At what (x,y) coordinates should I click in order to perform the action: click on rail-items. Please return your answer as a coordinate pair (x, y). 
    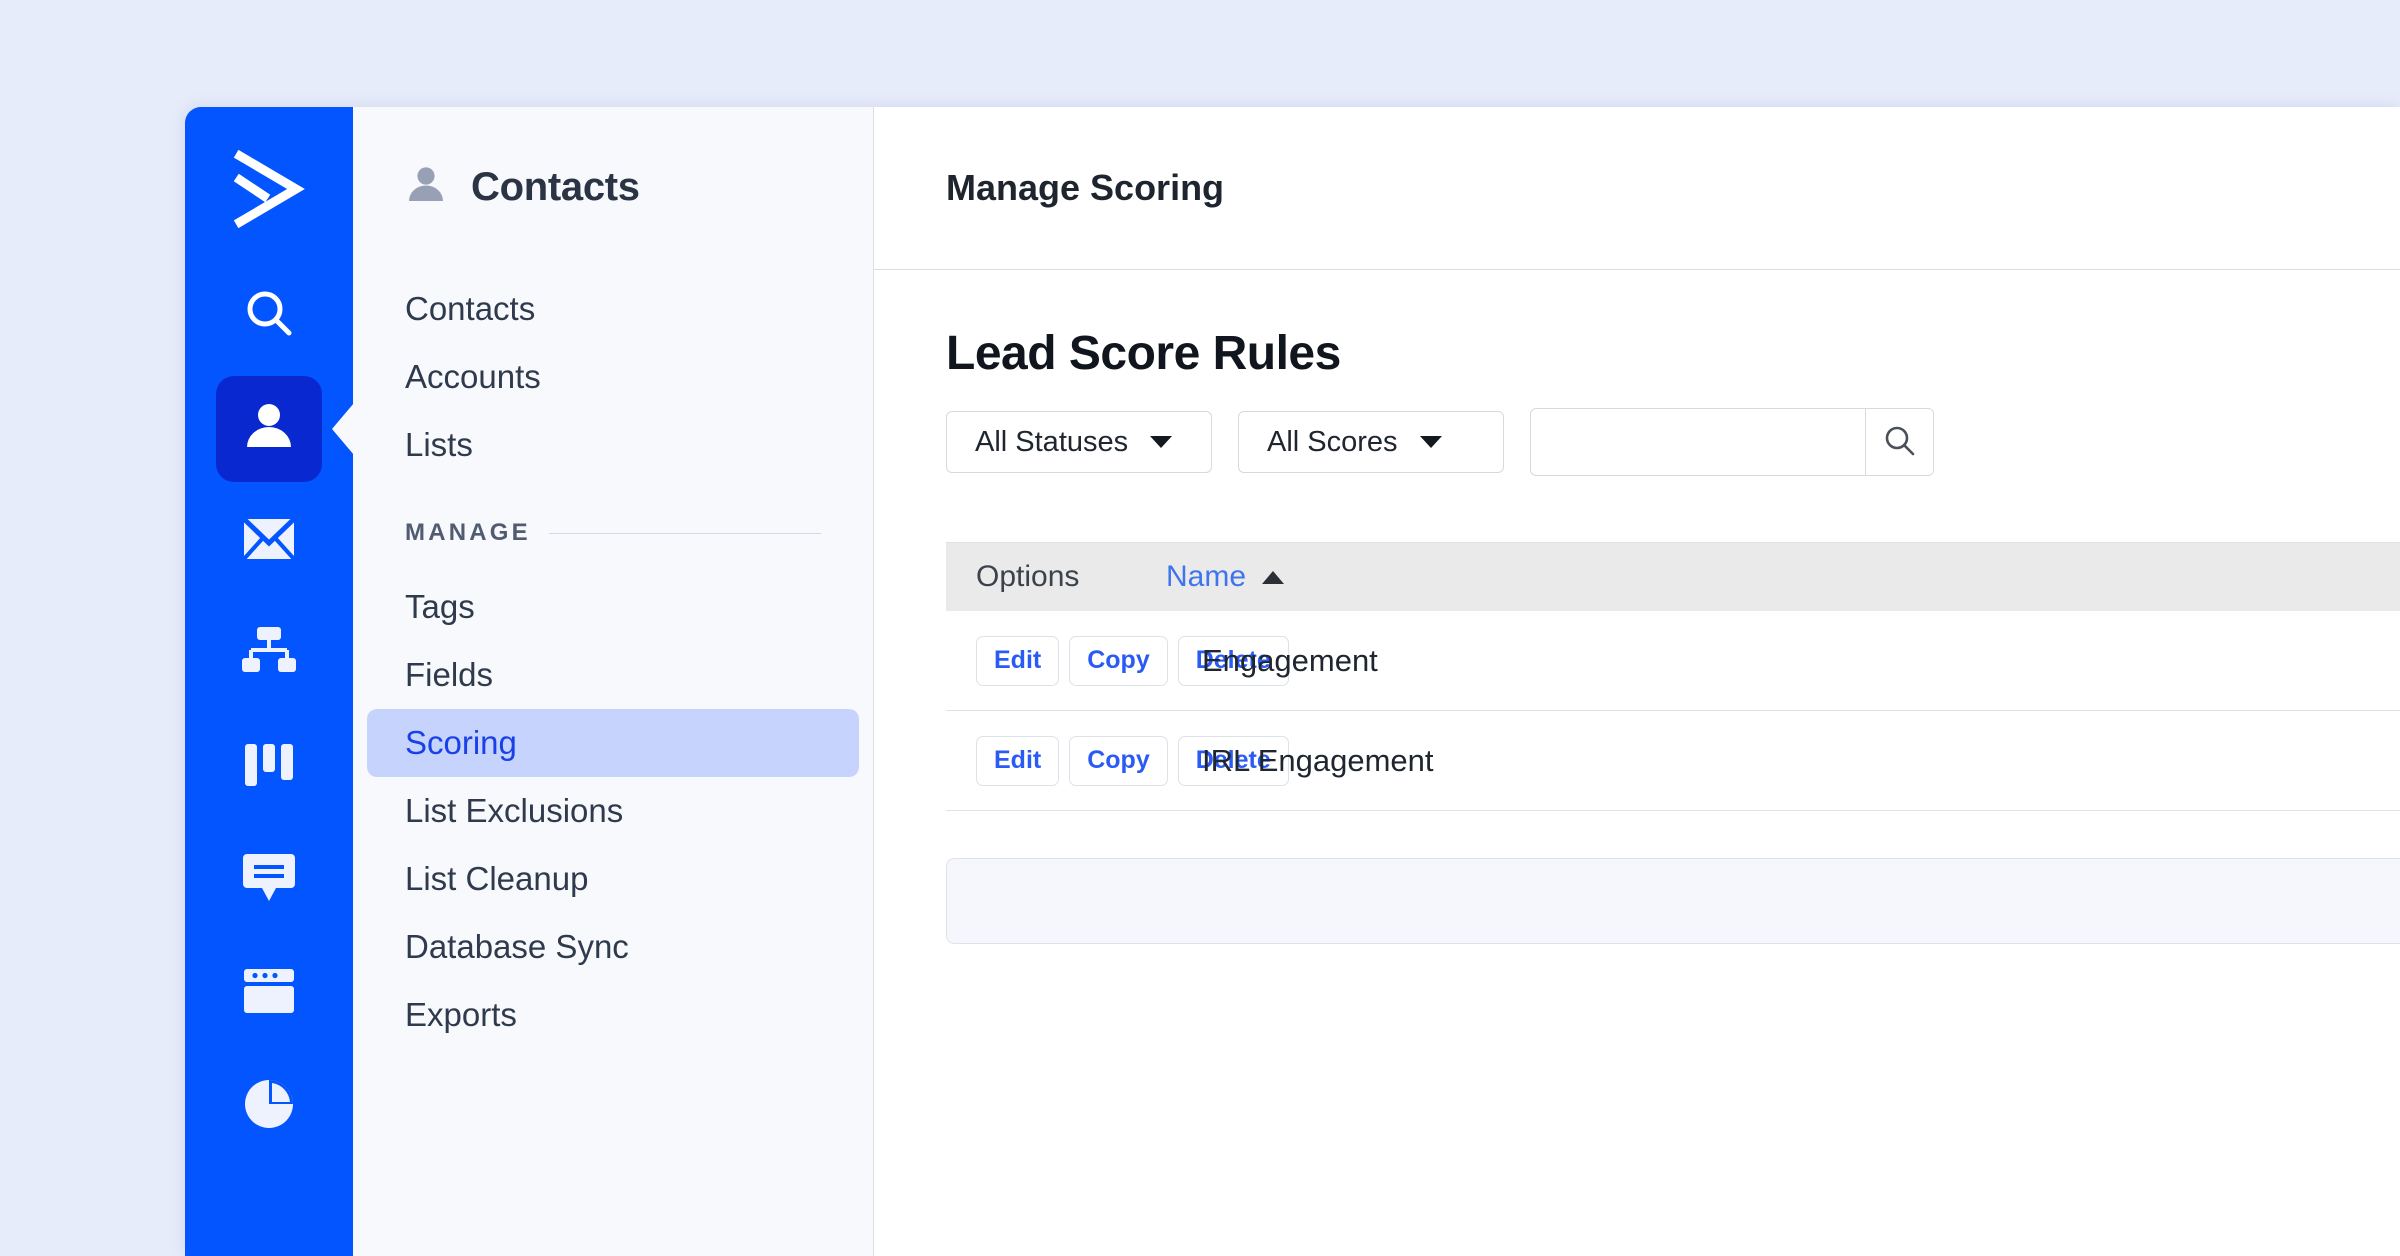
    Looking at the image, I should click on (269, 711).